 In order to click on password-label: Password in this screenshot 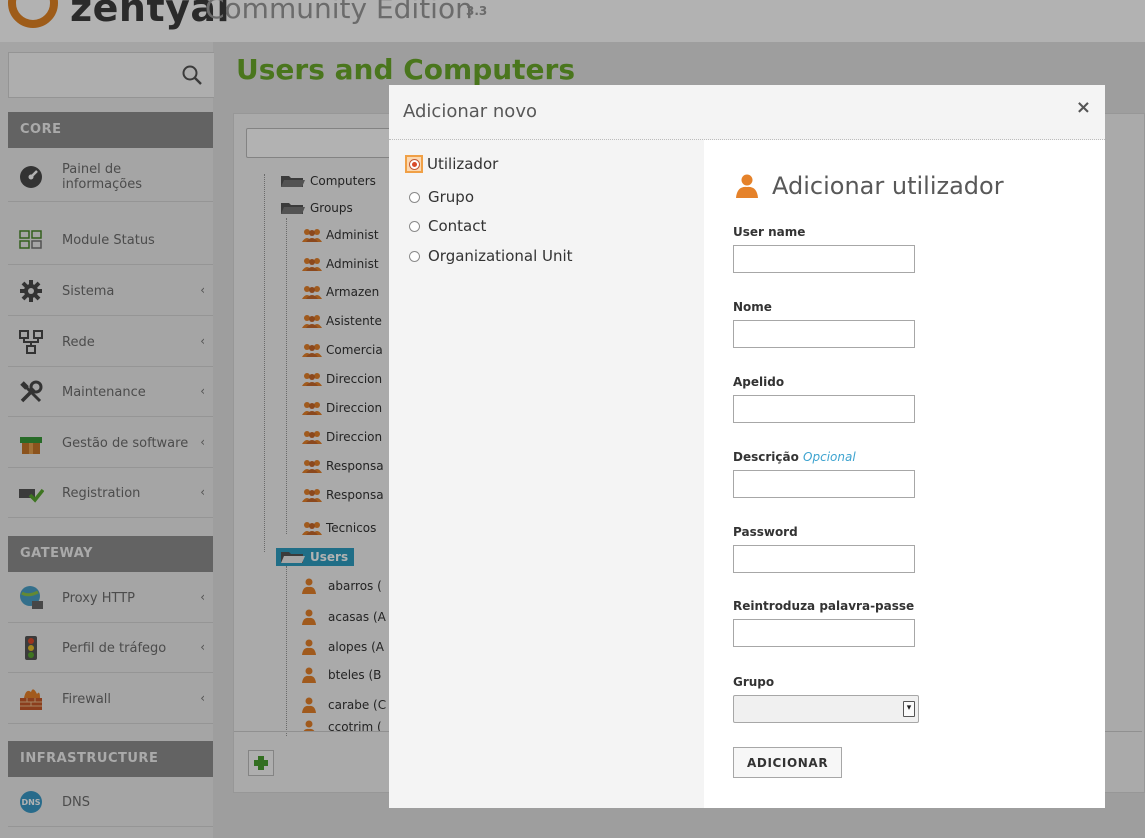, I will do `click(765, 532)`.